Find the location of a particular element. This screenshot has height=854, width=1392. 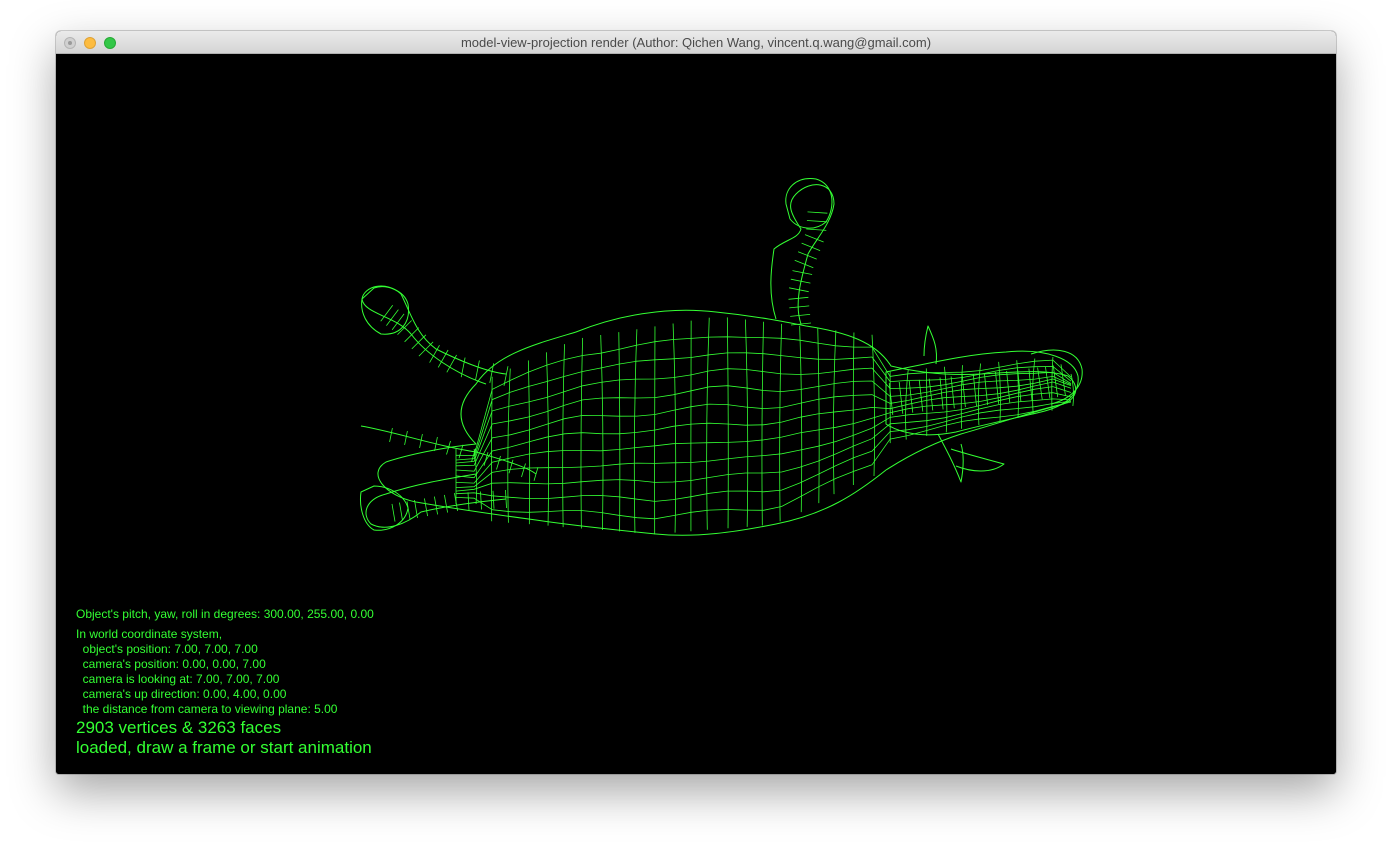

mesh-leg-mid-left is located at coordinates (448, 450).